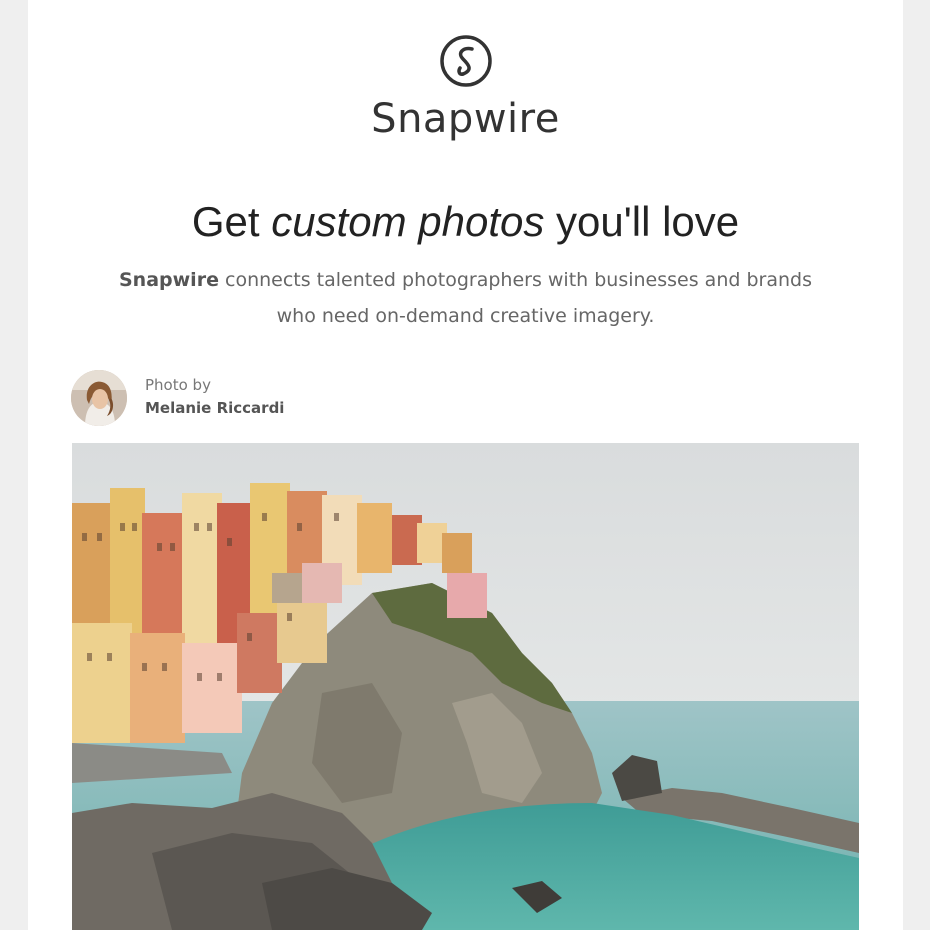 The width and height of the screenshot is (930, 930). Describe the element at coordinates (178, 385) in the screenshot. I see `credit-label: Photo by` at that location.